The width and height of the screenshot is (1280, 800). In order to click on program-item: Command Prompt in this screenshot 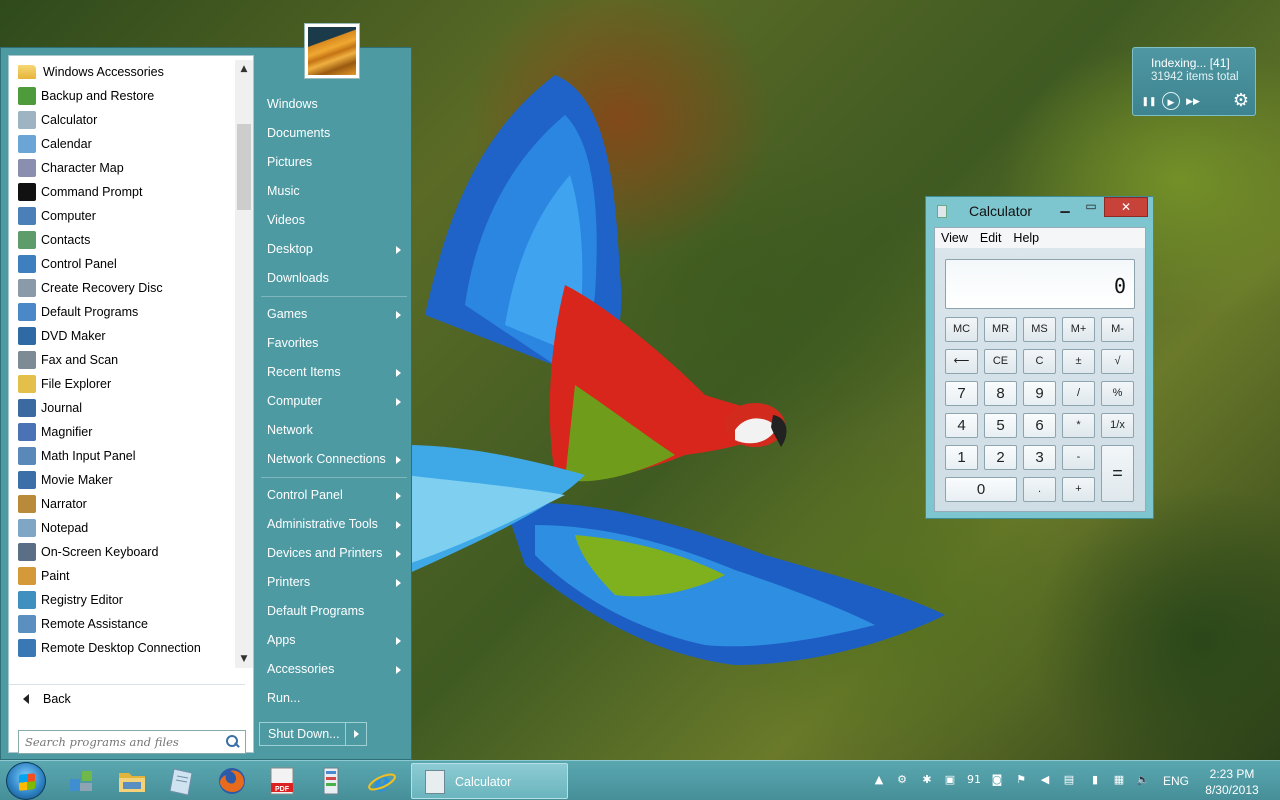, I will do `click(122, 192)`.